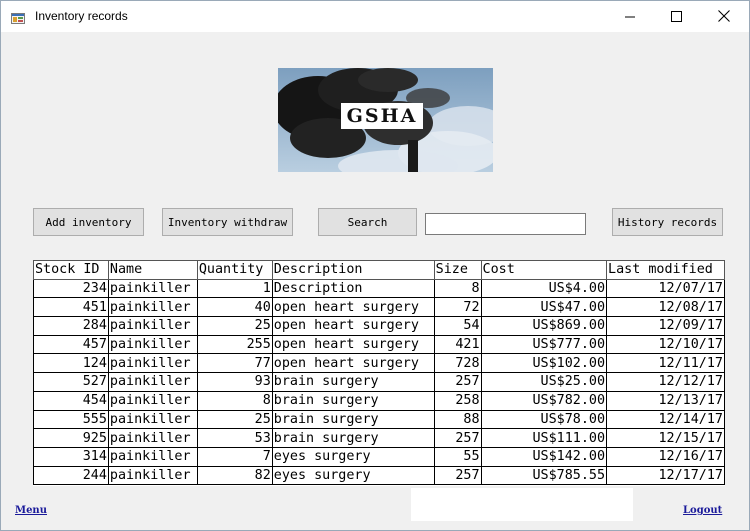 The width and height of the screenshot is (750, 531). I want to click on cell-last-modified: 12/12/17, so click(665, 382).